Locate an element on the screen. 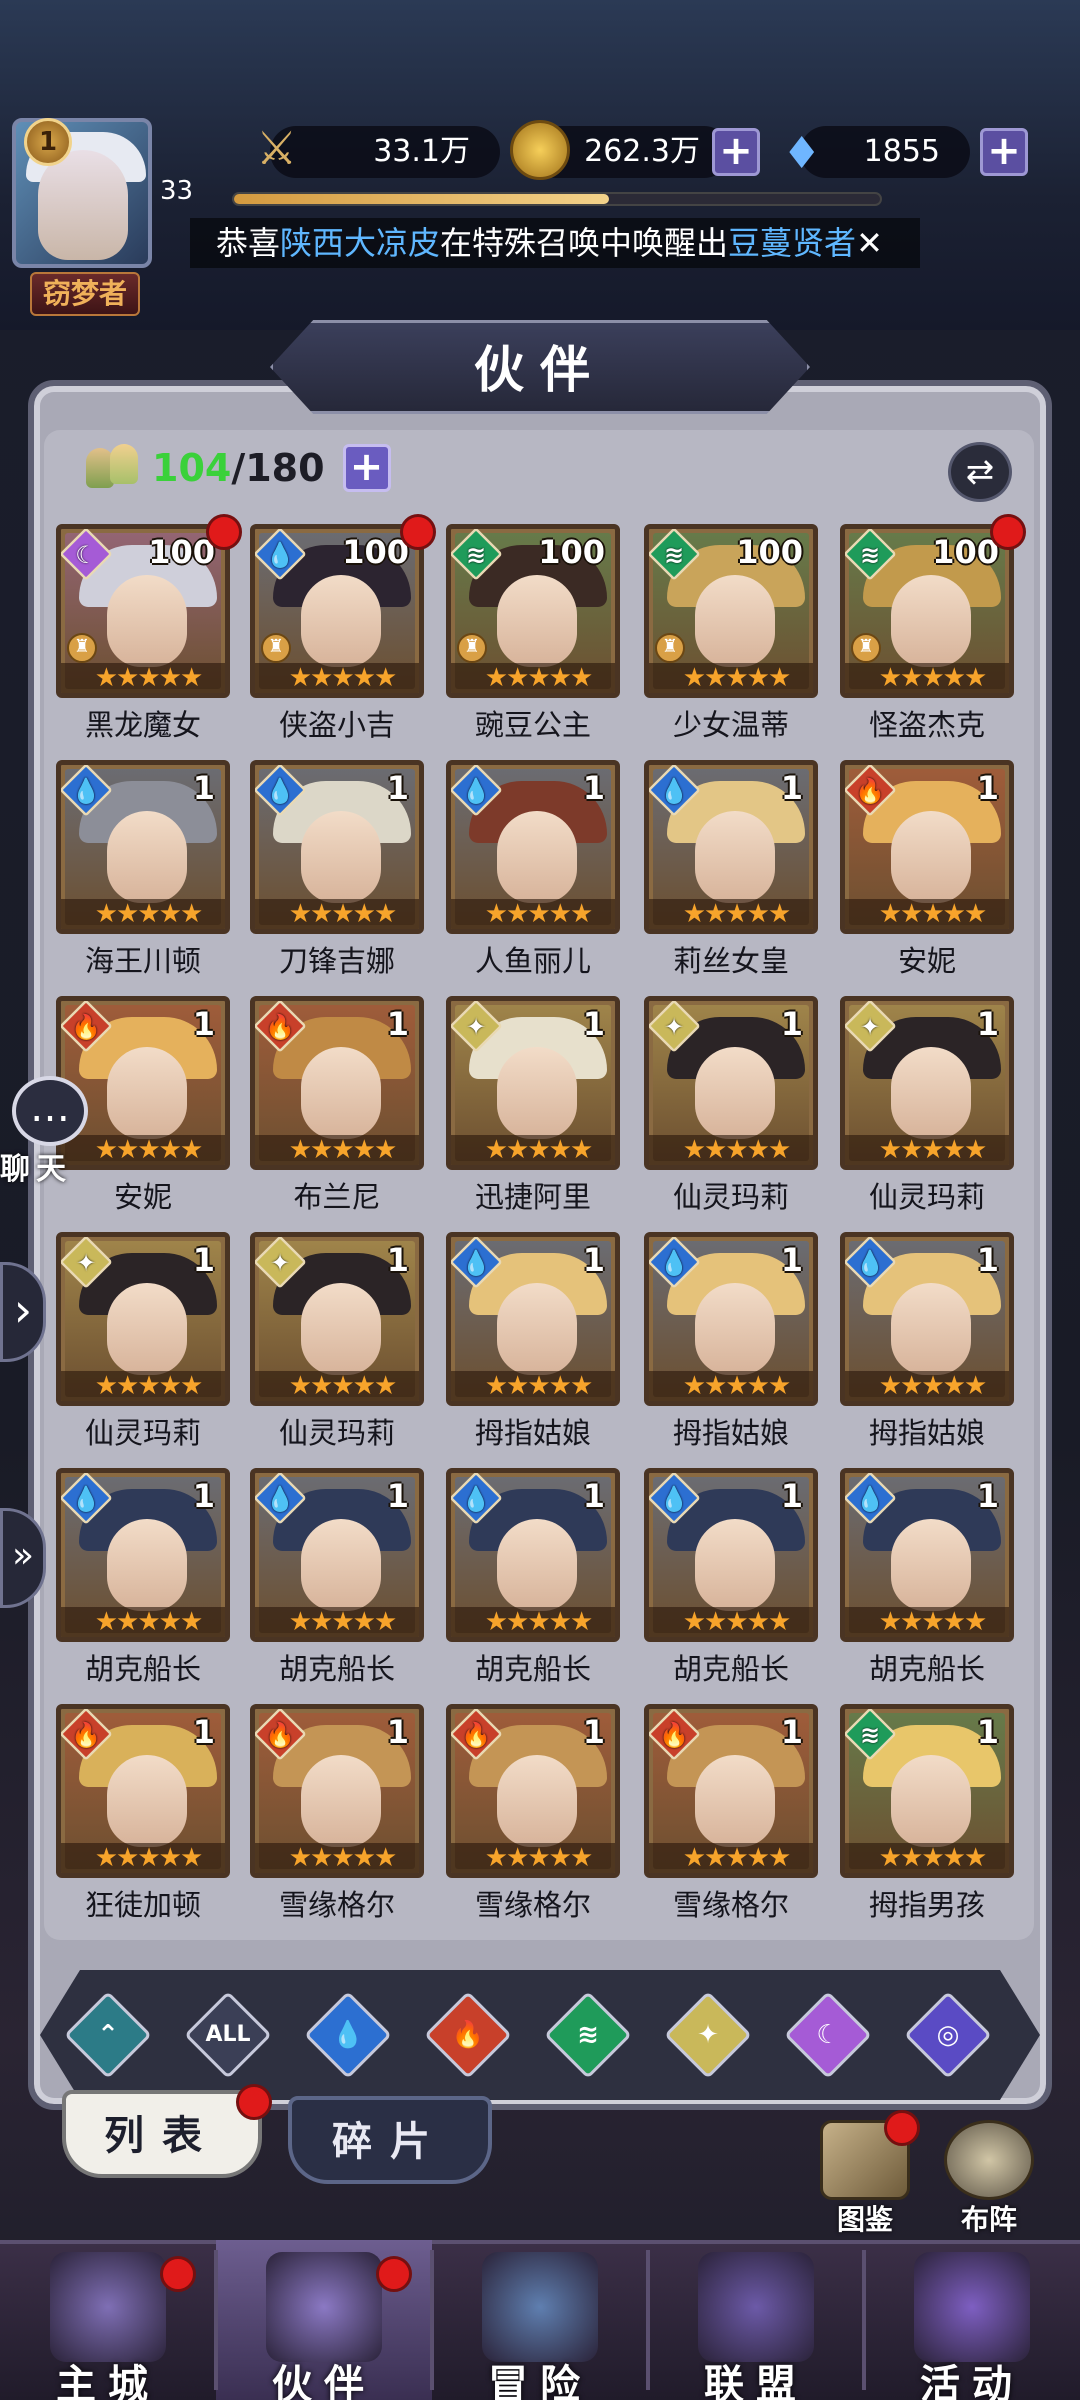 This screenshot has height=2400, width=1080. nav-item-0: 主城 is located at coordinates (108, 2320).